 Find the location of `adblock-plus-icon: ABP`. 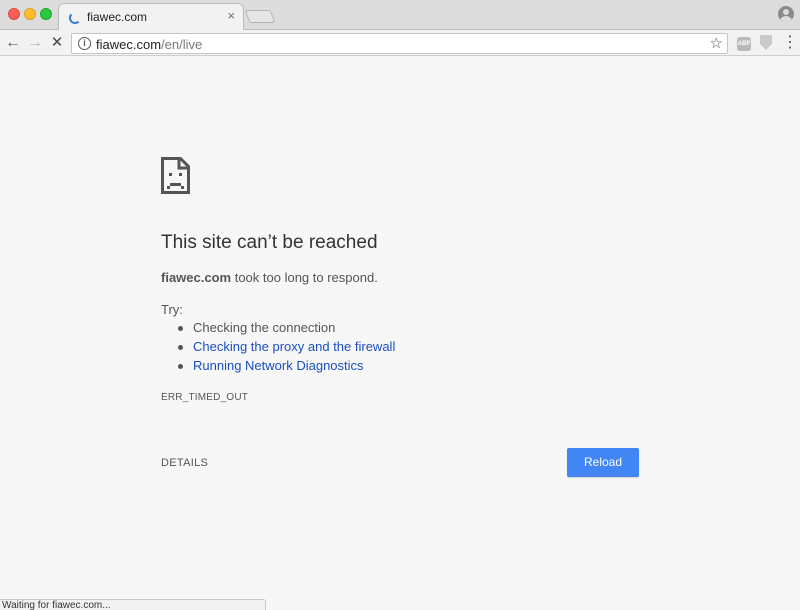

adblock-plus-icon: ABP is located at coordinates (744, 44).